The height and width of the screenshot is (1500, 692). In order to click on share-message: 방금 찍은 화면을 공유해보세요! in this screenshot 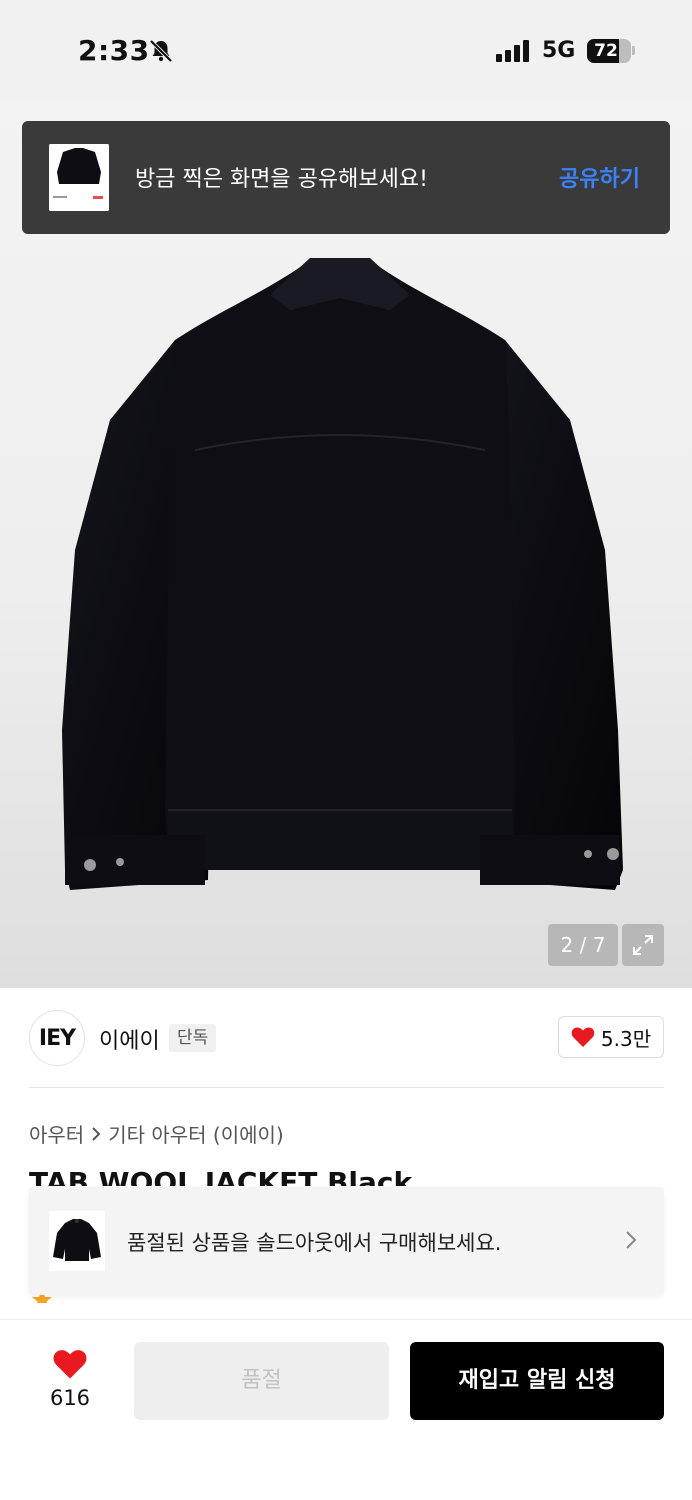, I will do `click(281, 179)`.